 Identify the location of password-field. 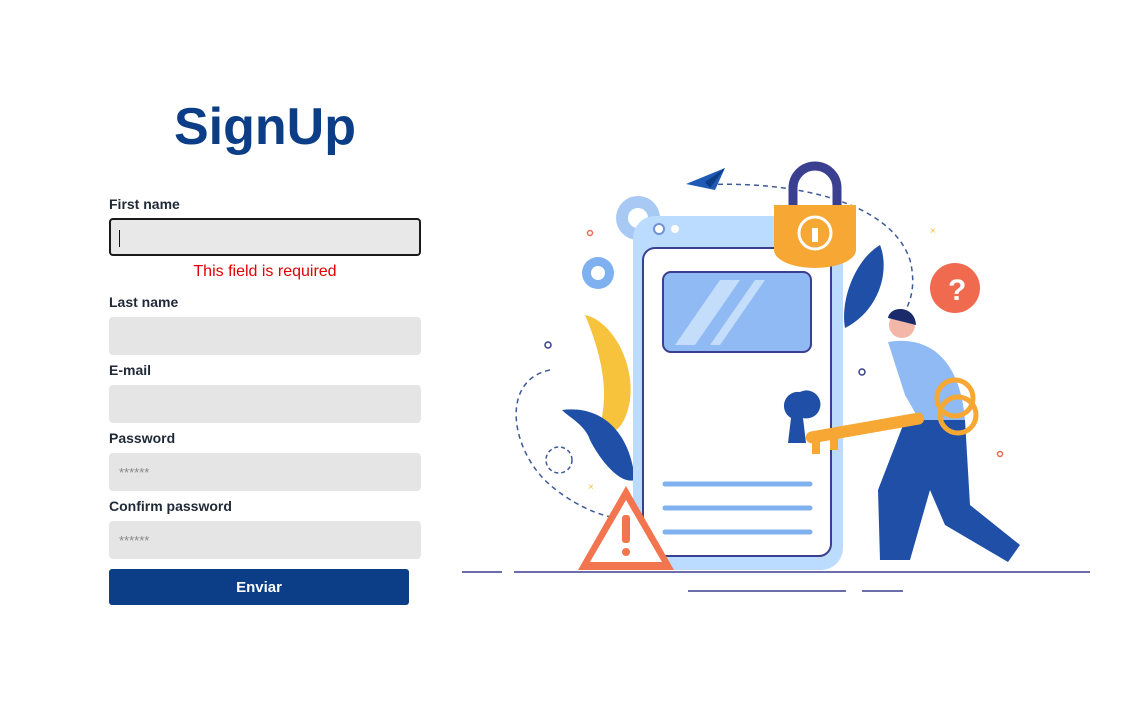
(265, 472).